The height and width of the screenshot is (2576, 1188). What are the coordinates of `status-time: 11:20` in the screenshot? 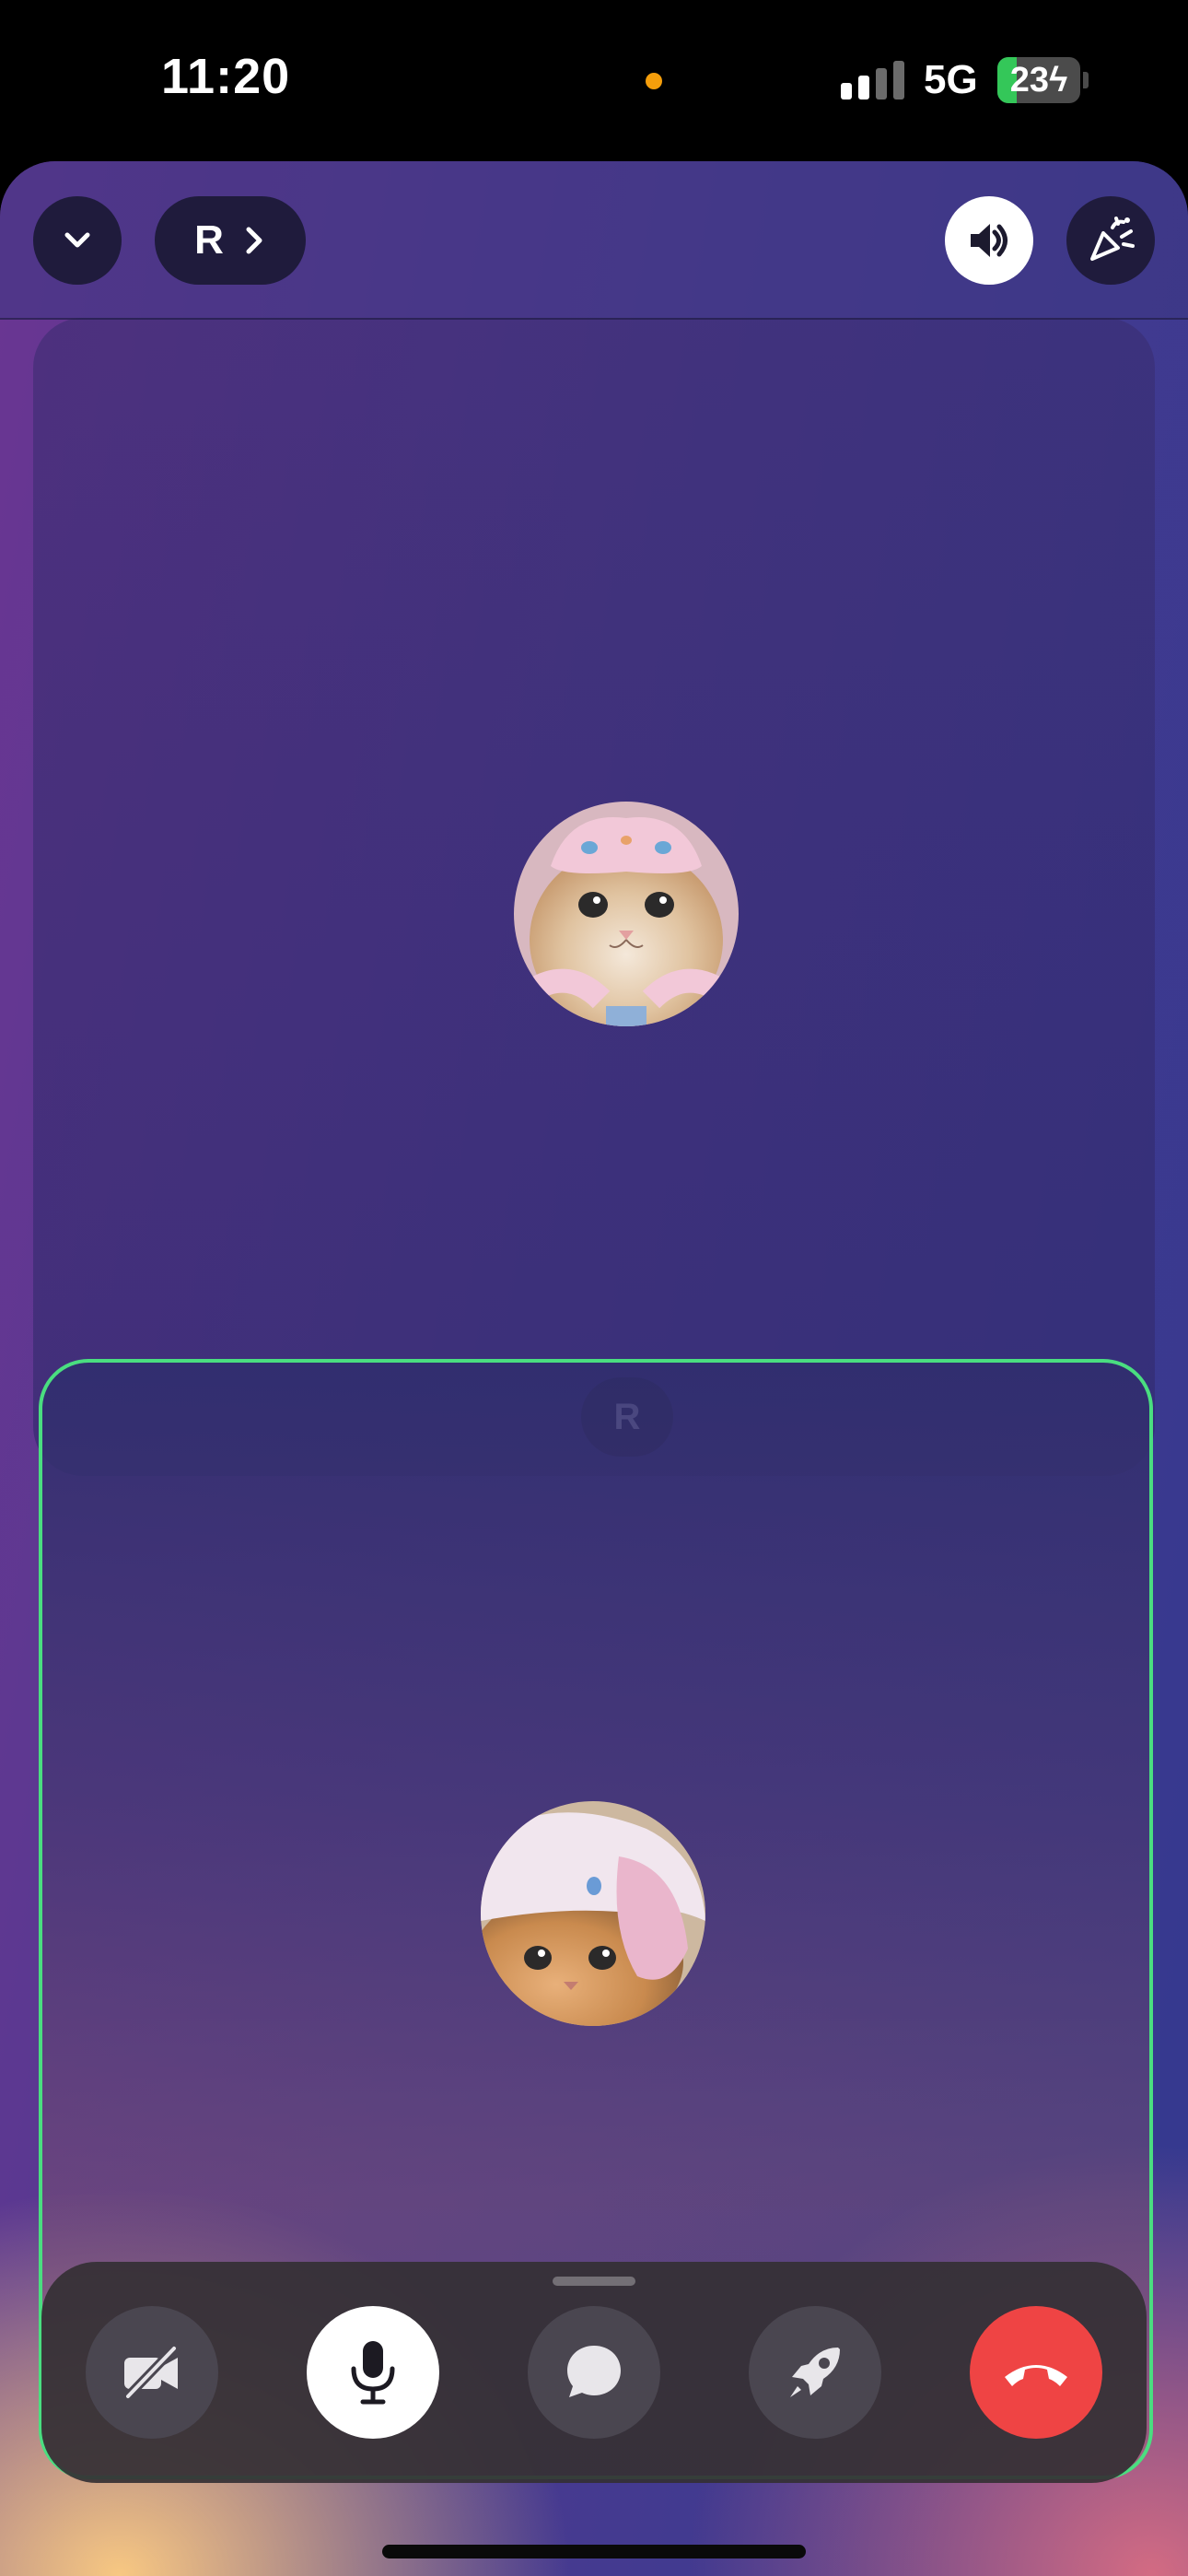 It's located at (226, 76).